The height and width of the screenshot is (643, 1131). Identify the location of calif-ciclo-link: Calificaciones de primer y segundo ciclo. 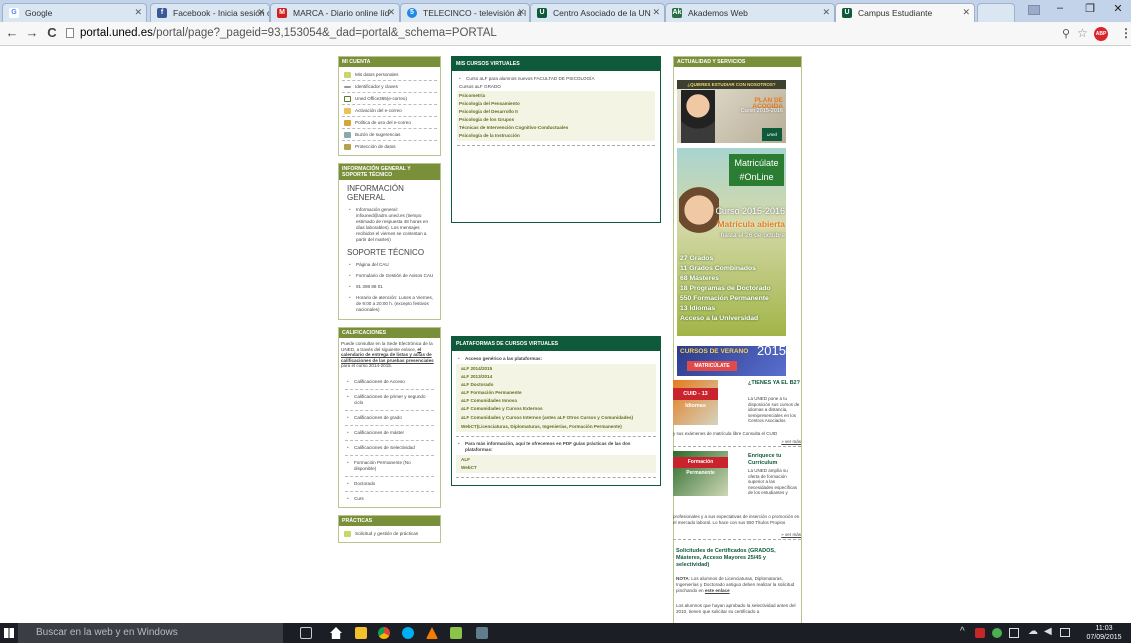
(389, 402).